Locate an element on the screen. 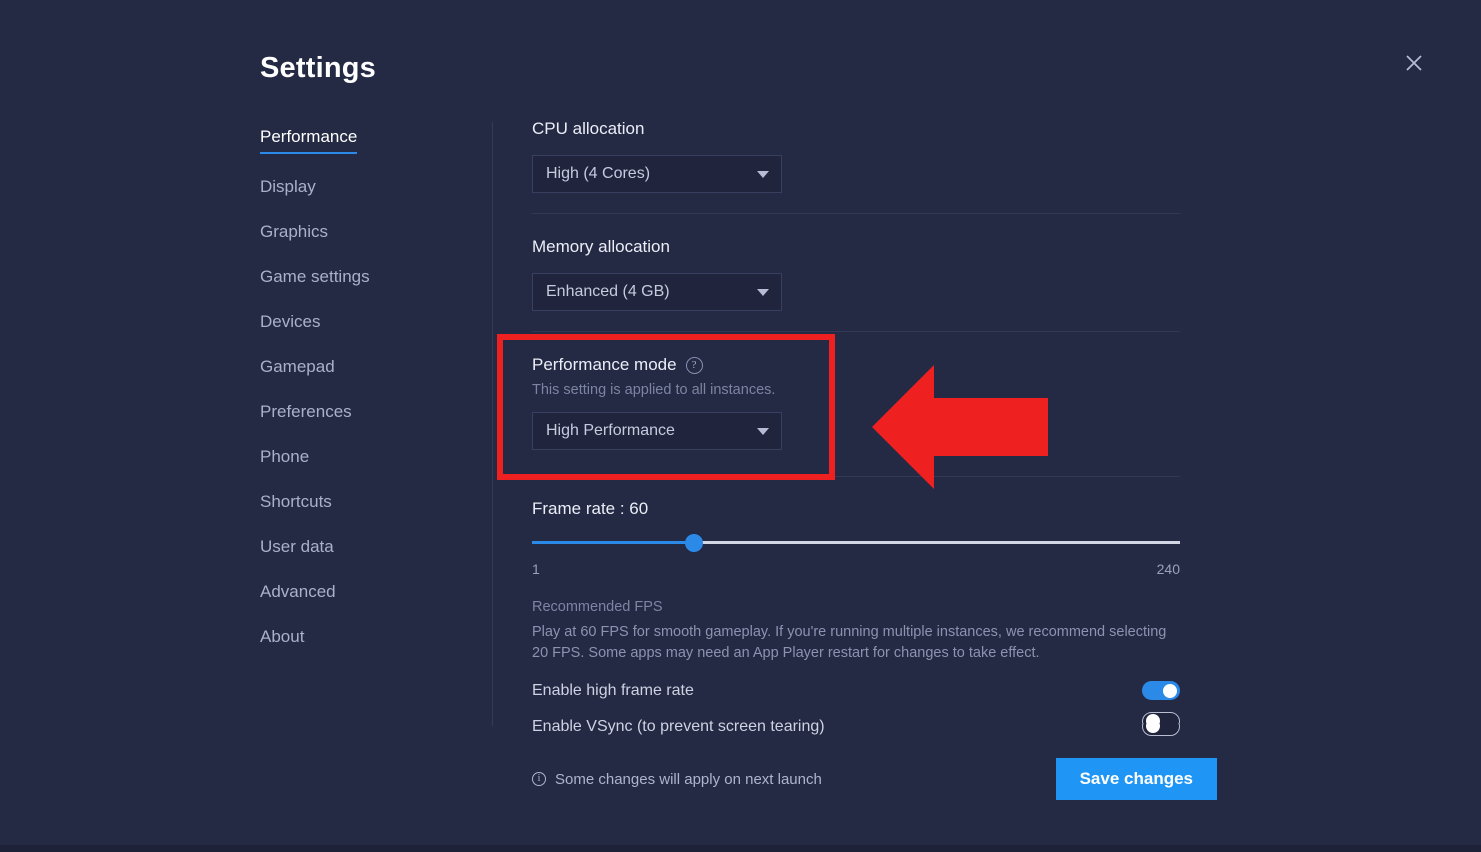 Image resolution: width=1481 pixels, height=852 pixels. slider-fill is located at coordinates (613, 542).